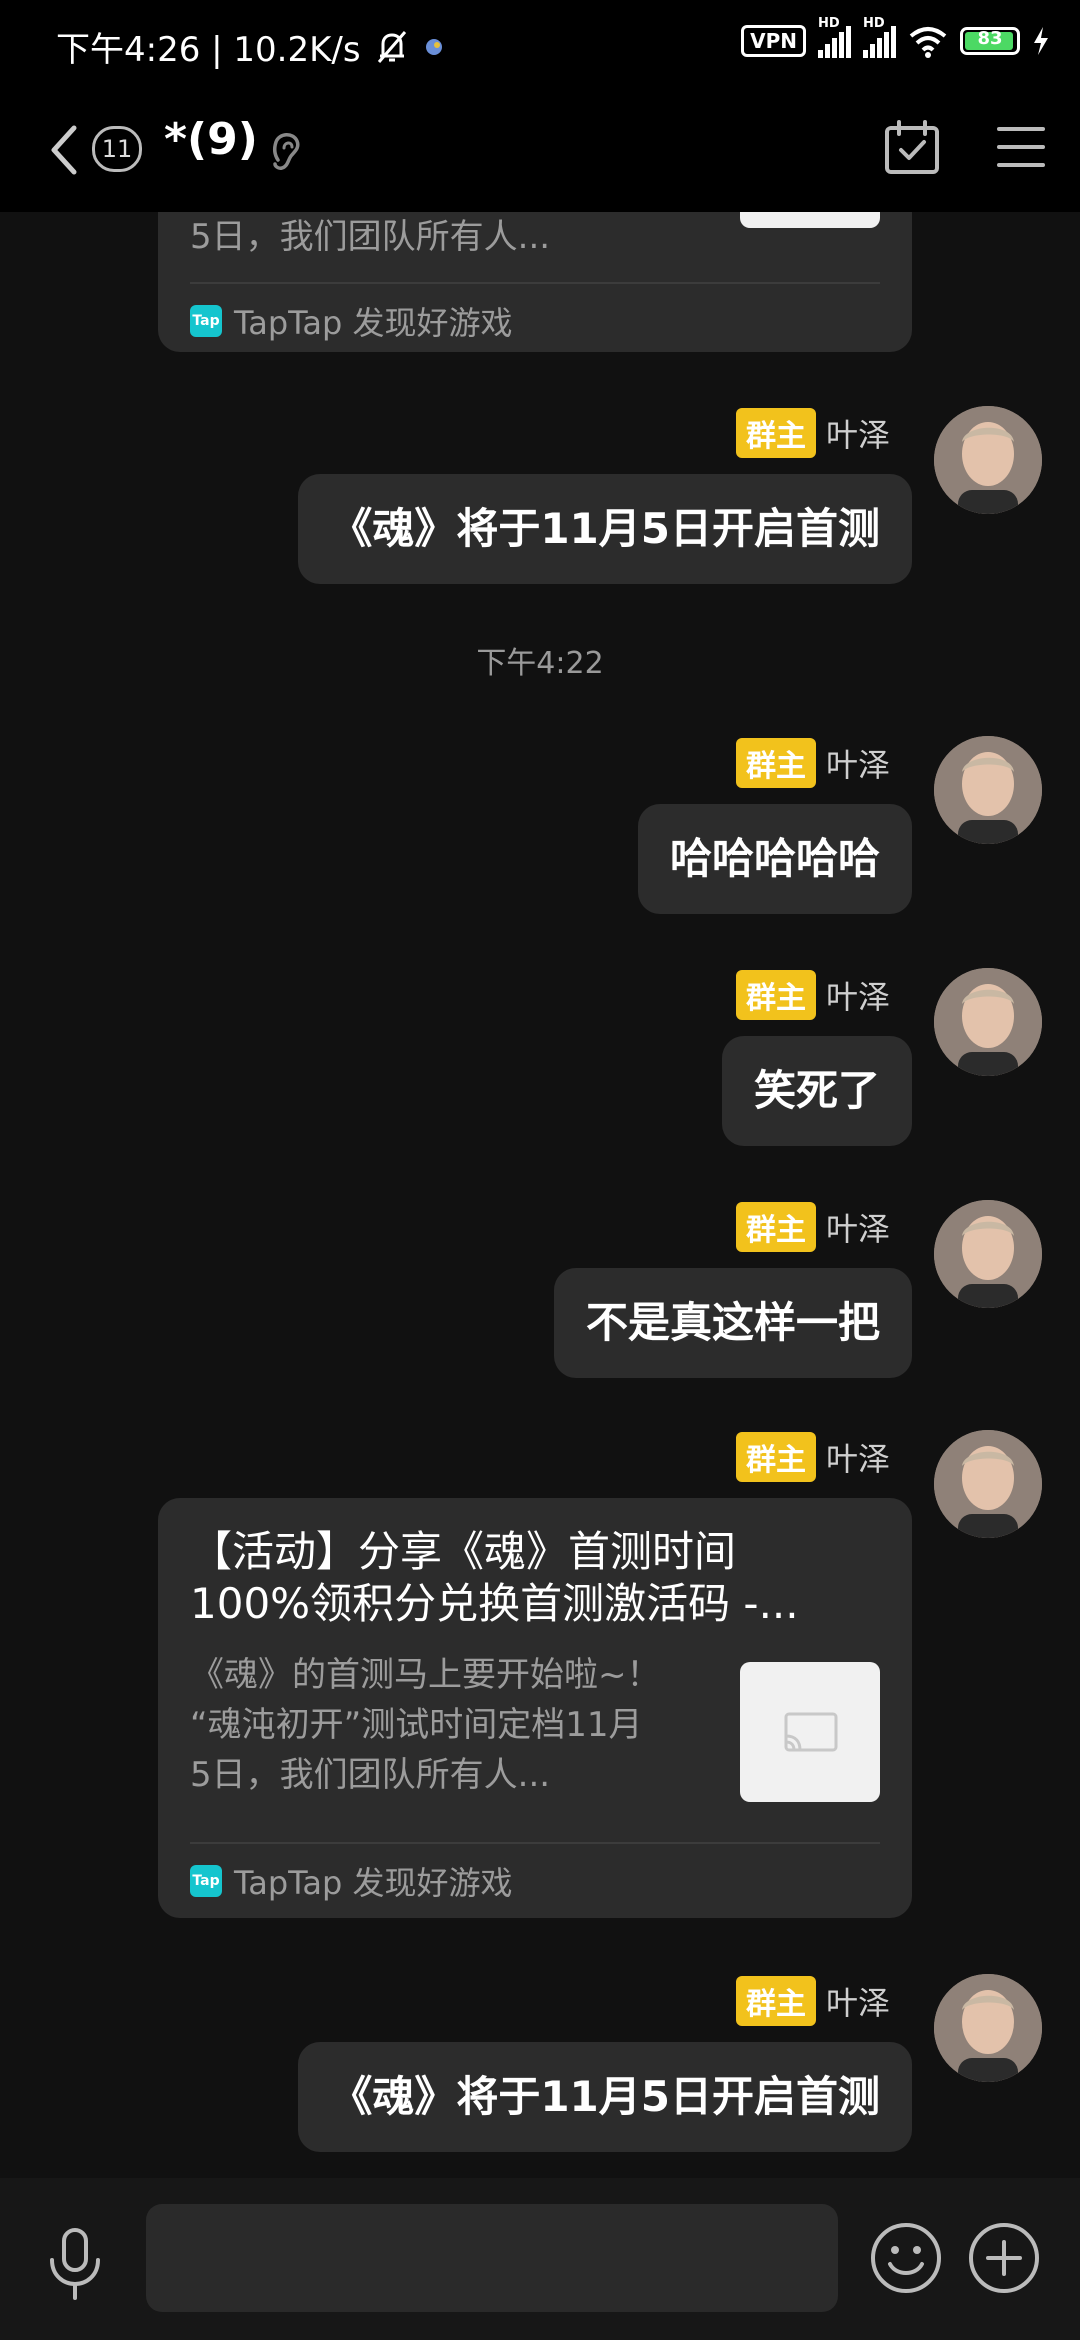  I want to click on back-arrow-icon, so click(64, 150).